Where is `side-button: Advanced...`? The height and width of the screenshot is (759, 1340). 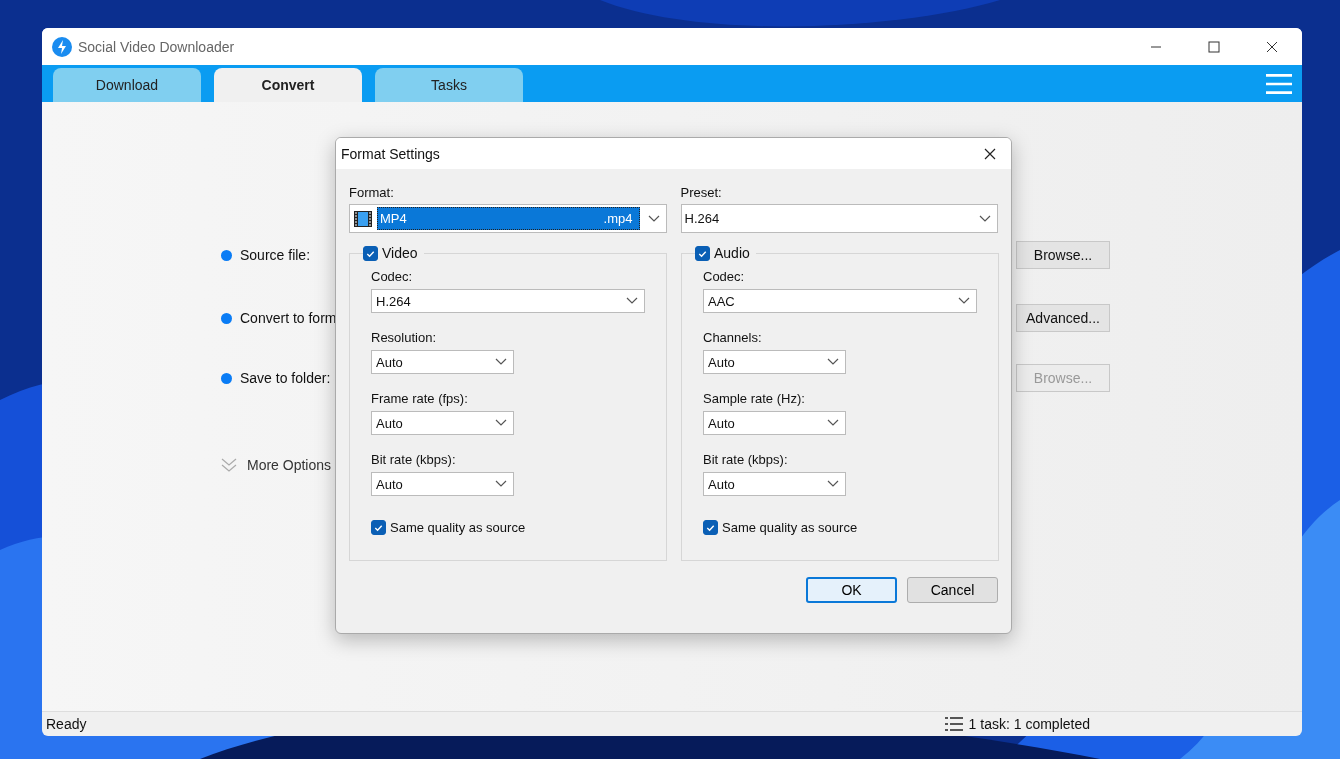 side-button: Advanced... is located at coordinates (1063, 318).